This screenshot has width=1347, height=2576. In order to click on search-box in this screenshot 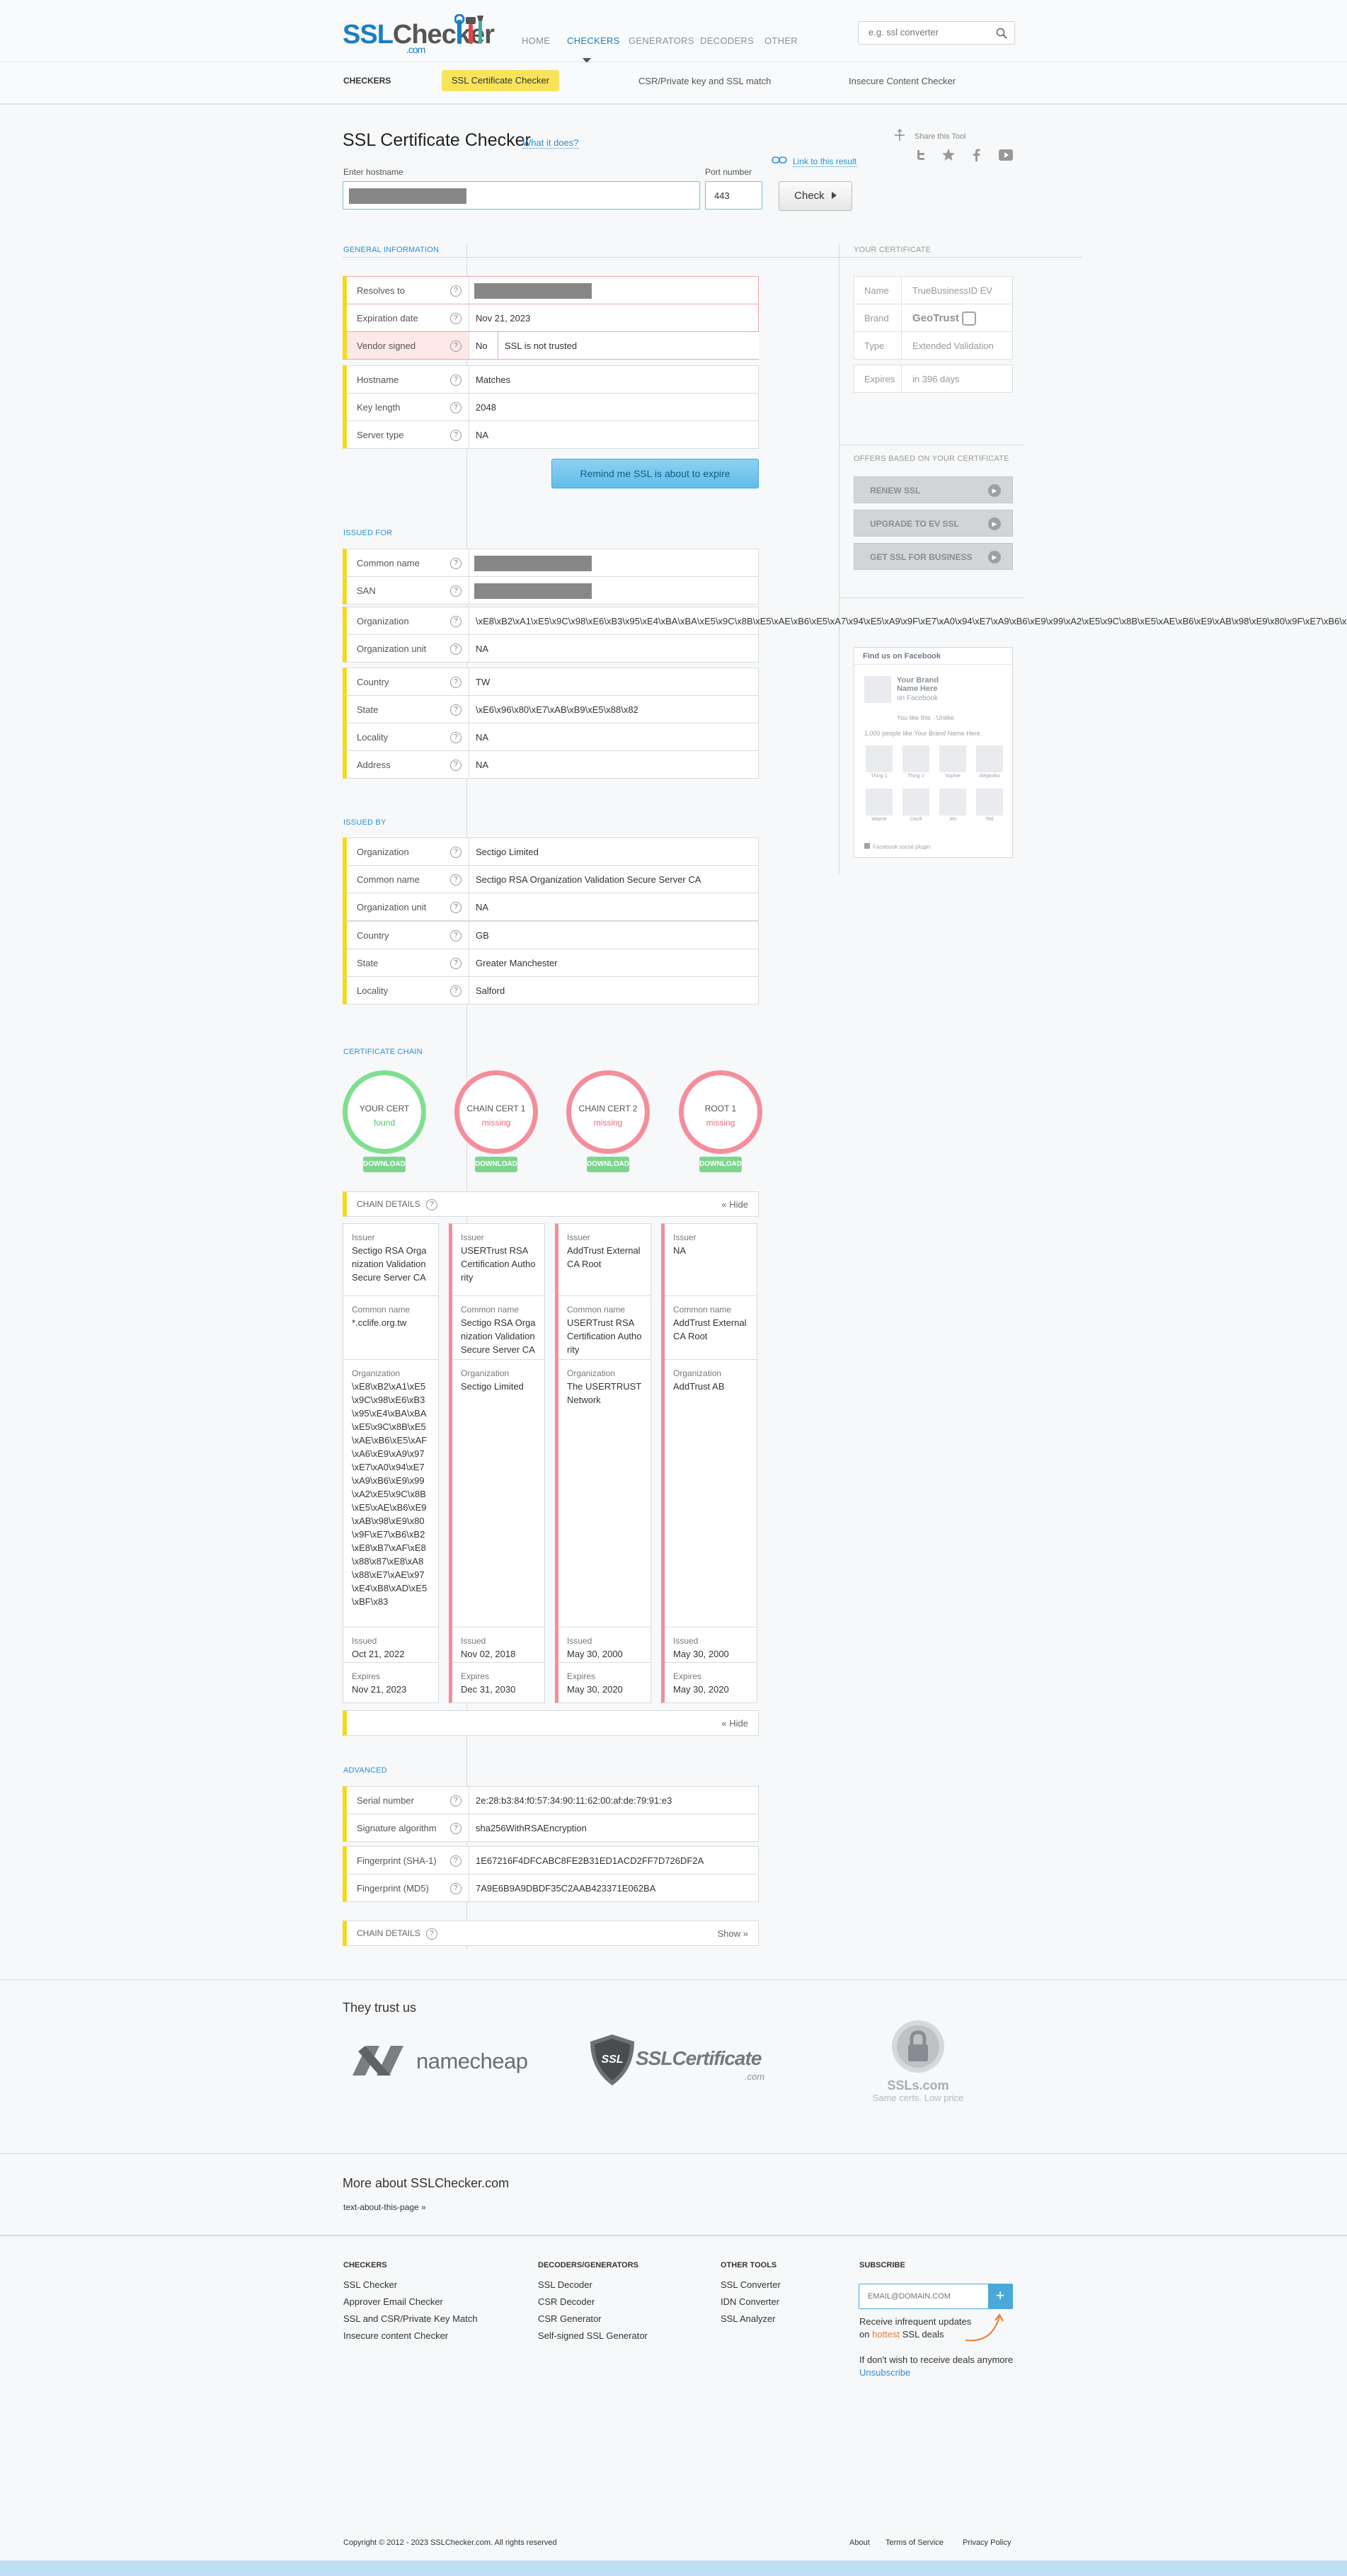, I will do `click(936, 33)`.